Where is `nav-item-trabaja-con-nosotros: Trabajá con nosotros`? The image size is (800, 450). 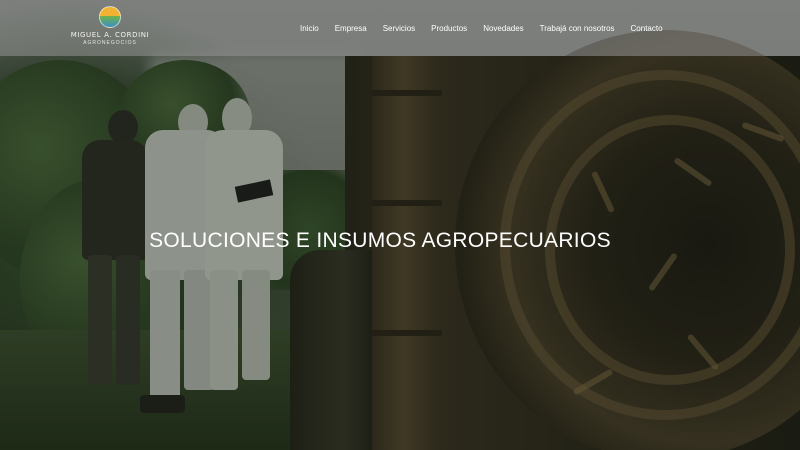
nav-item-trabaja-con-nosotros: Trabajá con nosotros is located at coordinates (577, 28).